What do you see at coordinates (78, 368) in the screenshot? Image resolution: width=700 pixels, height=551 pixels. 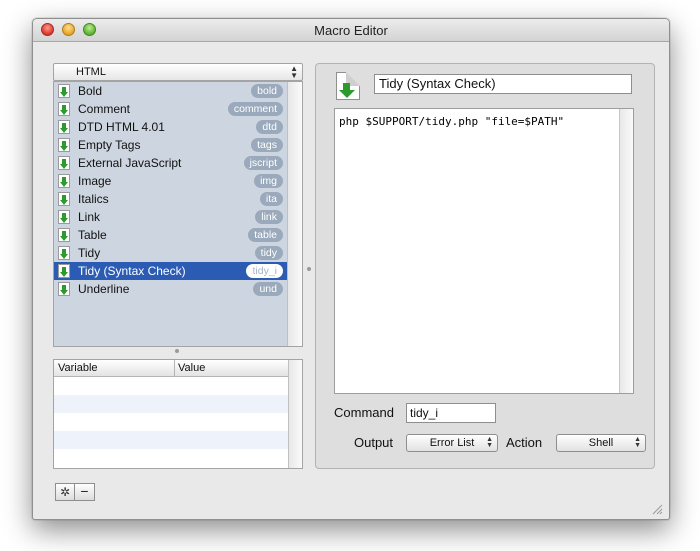 I see `column-header-variable: Variable` at bounding box center [78, 368].